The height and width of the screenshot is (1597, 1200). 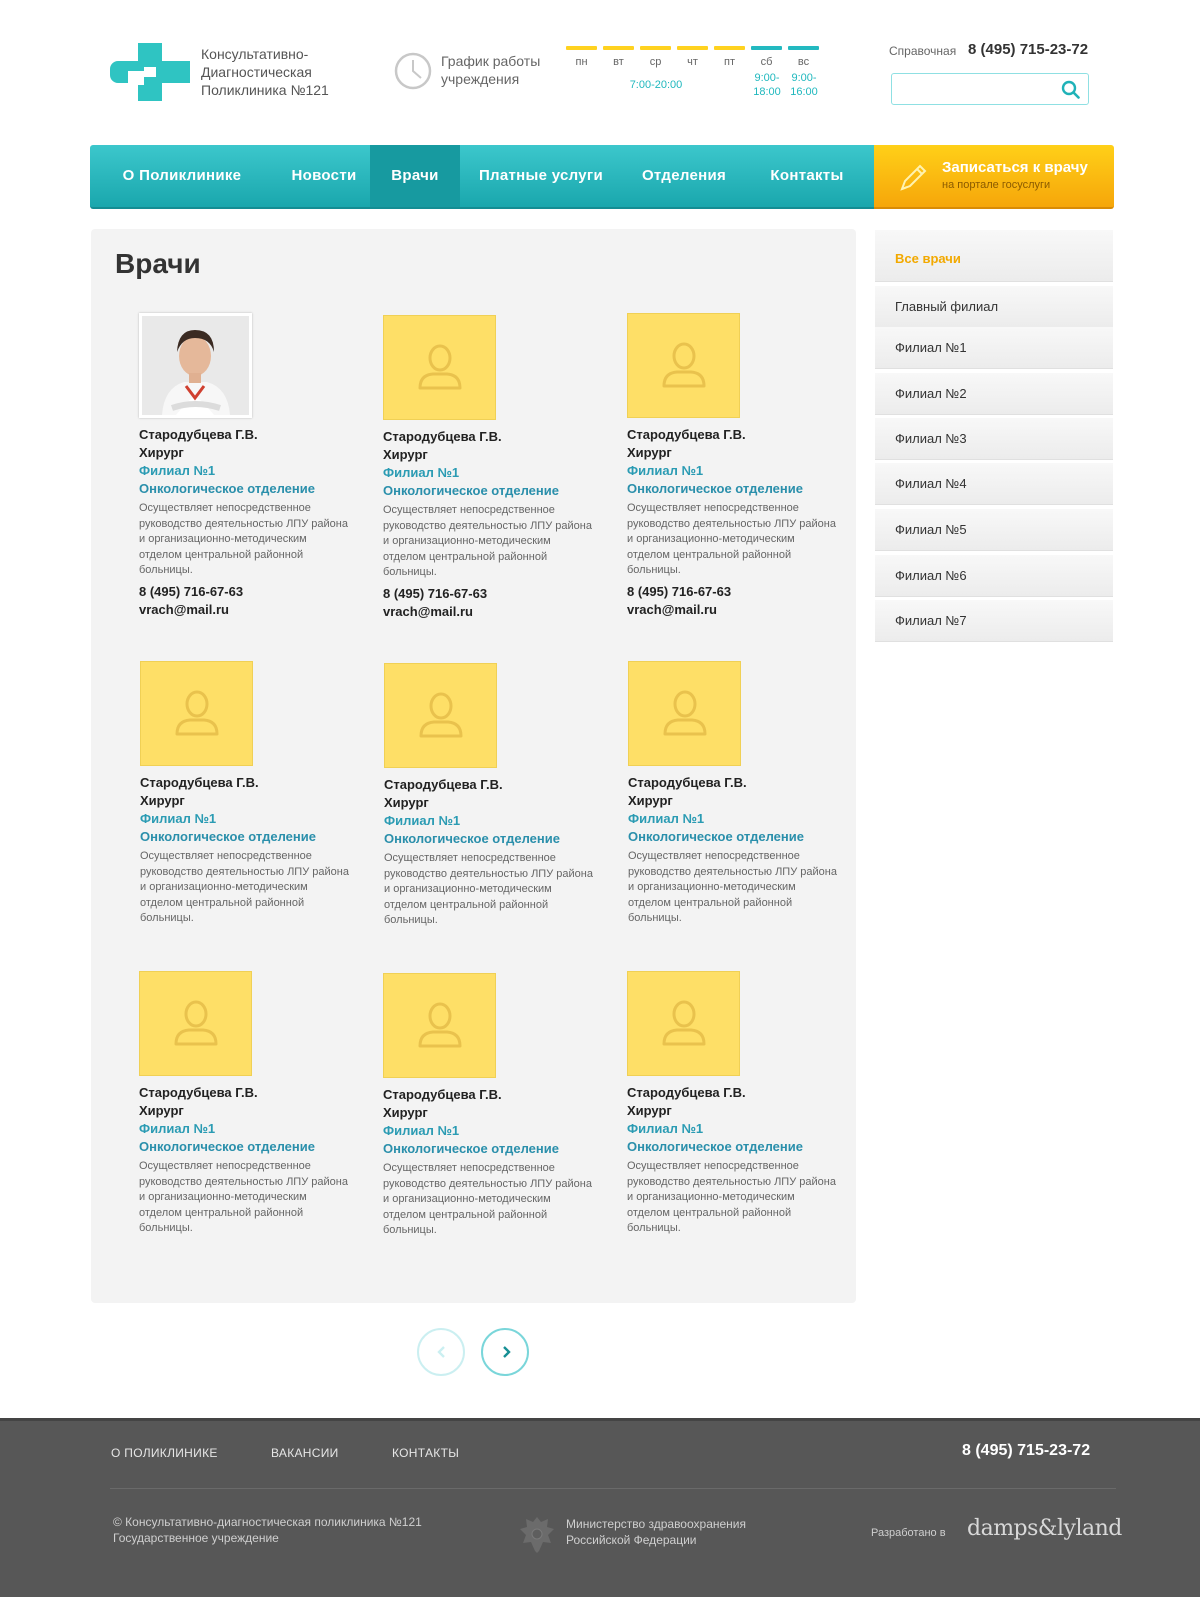 I want to click on developed-by-label: Разработано в, so click(x=908, y=1533).